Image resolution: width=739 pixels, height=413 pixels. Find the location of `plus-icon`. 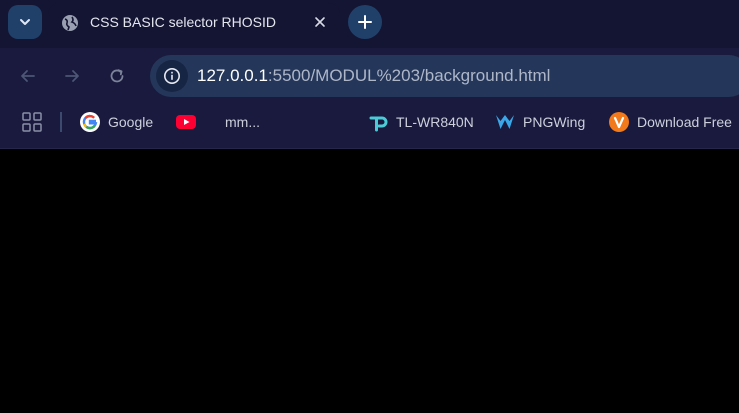

plus-icon is located at coordinates (365, 22).